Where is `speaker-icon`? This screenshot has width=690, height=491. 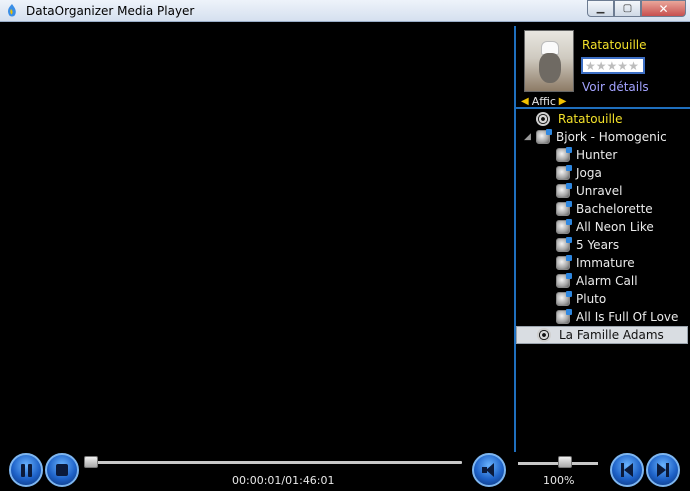 speaker-icon is located at coordinates (489, 470).